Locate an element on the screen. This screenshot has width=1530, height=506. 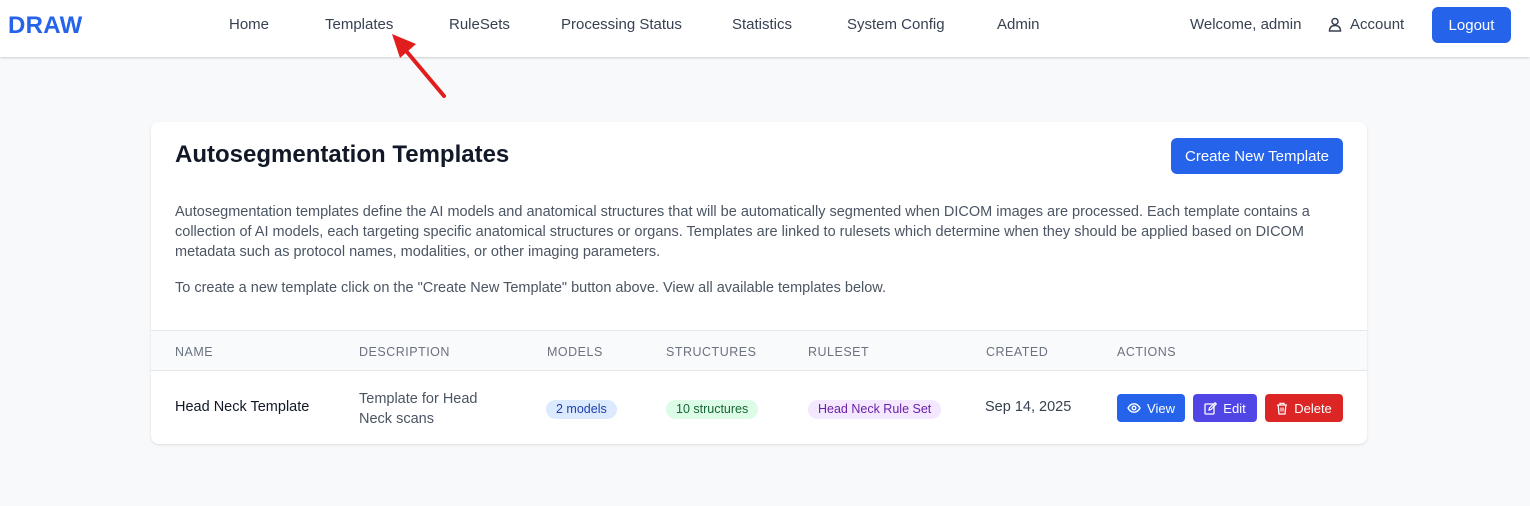
nav-link-processing-status: Processing Status is located at coordinates (621, 24).